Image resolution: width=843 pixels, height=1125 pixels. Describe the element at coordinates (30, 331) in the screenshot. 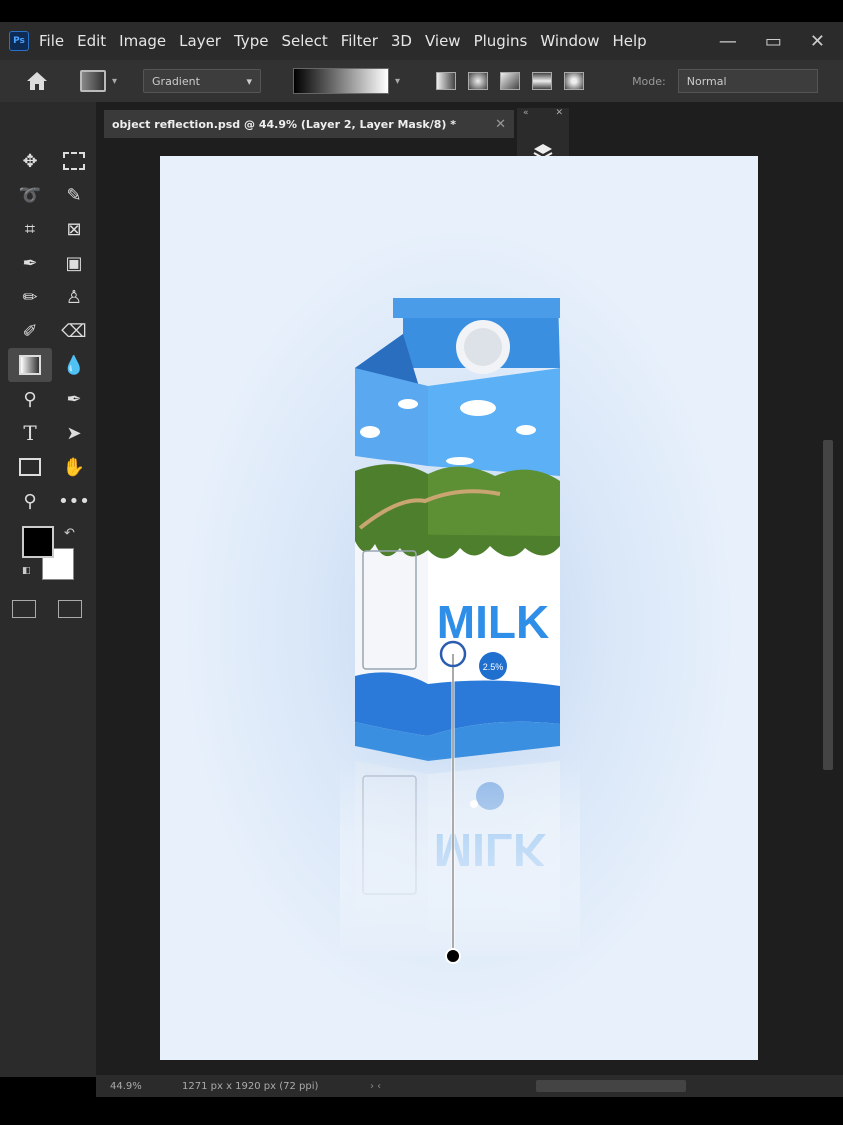

I see `history-brush-tool-icon: ✐` at that location.